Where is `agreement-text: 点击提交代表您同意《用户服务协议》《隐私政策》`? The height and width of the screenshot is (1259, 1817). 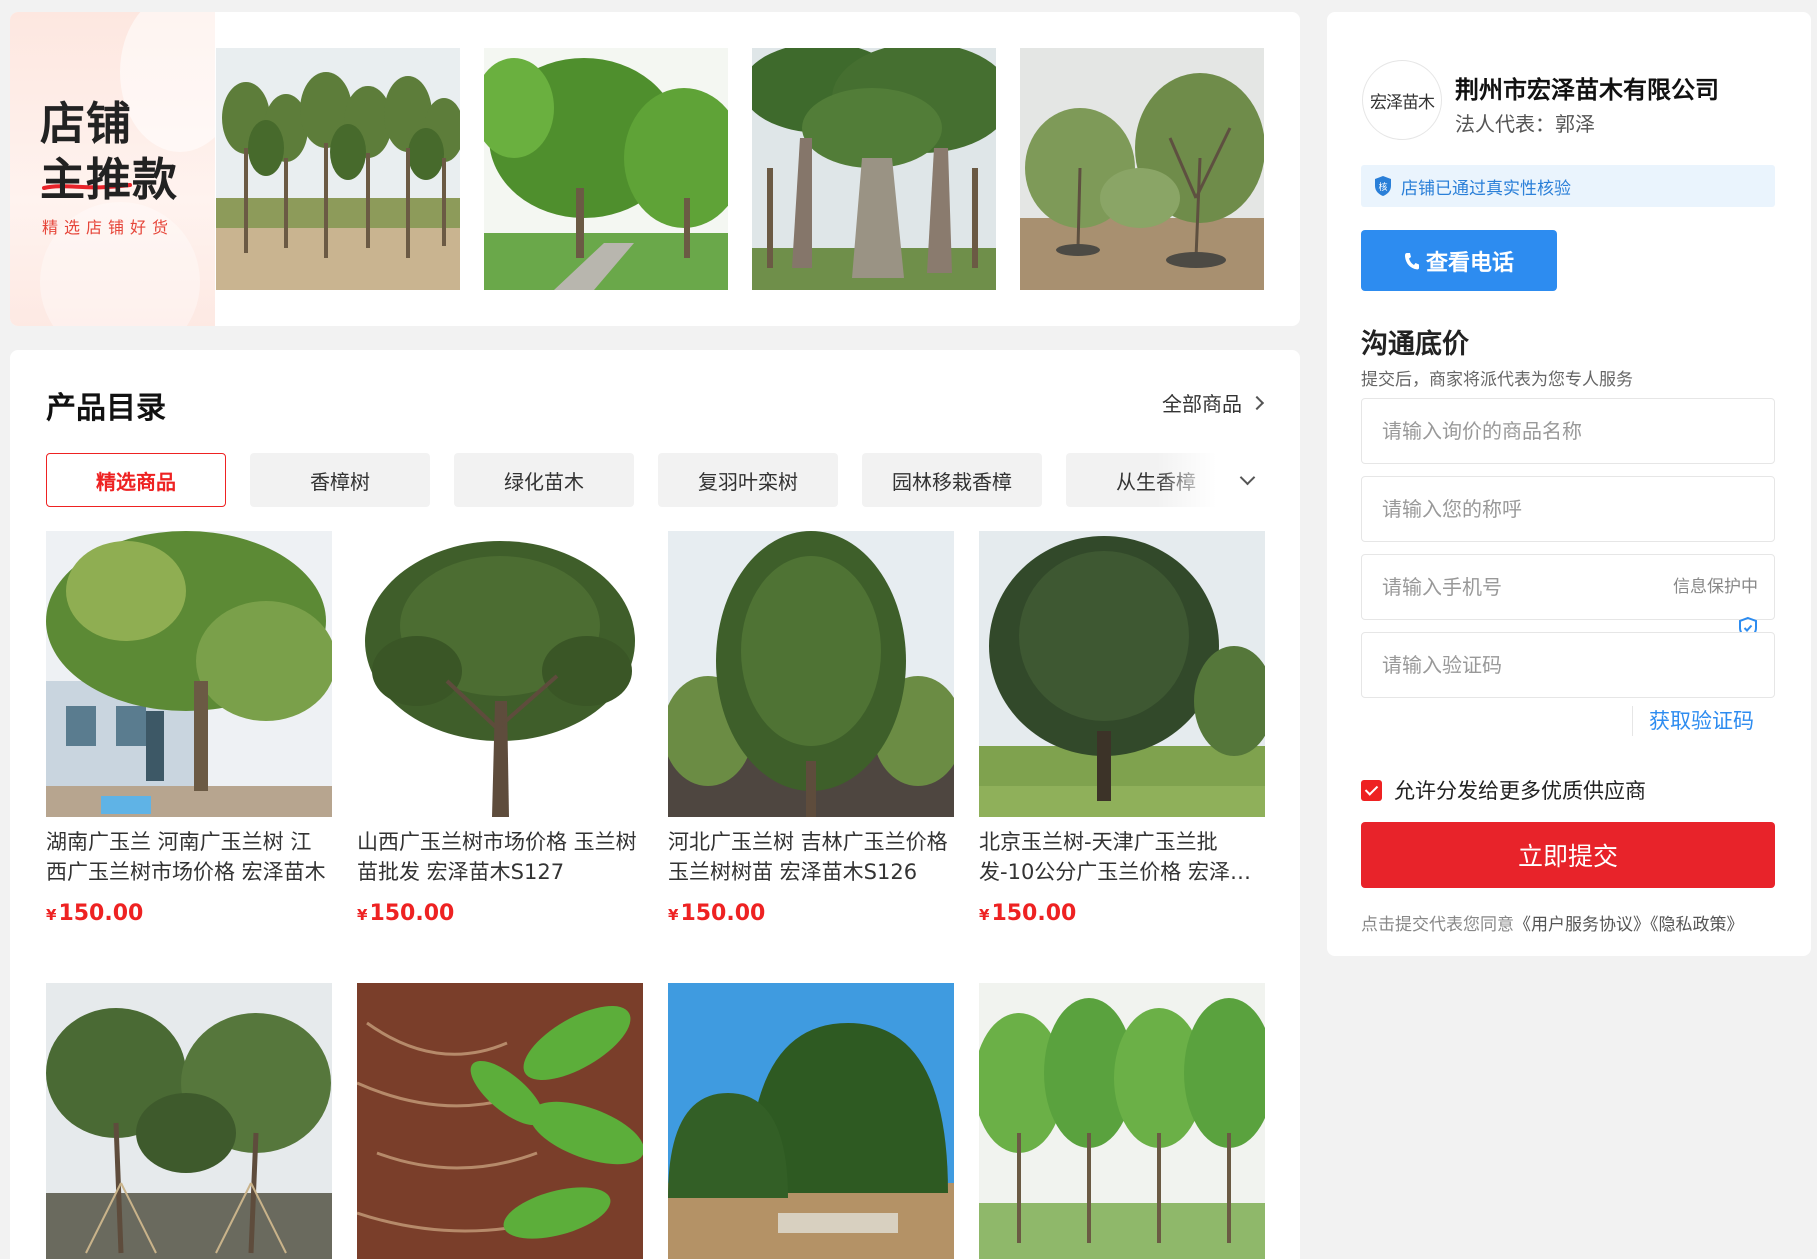
agreement-text: 点击提交代表您同意《用户服务协议》《隐私政策》 is located at coordinates (1552, 925).